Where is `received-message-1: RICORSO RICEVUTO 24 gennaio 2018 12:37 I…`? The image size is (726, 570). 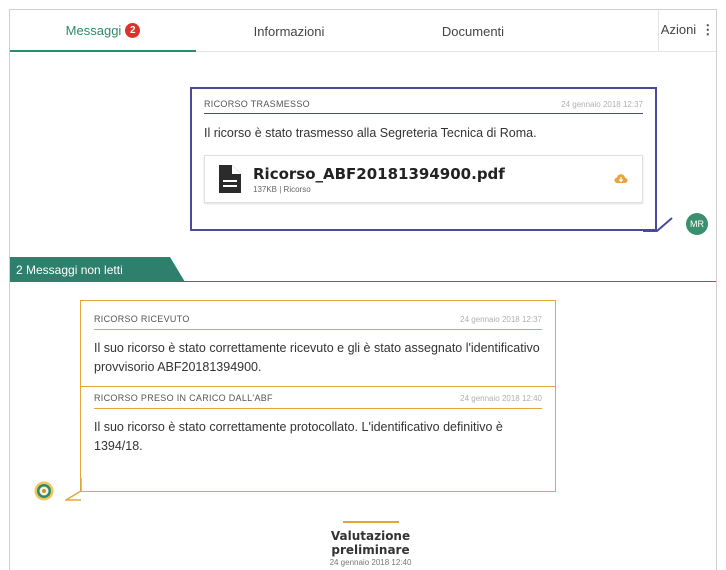 received-message-1: RICORSO RICEVUTO 24 gennaio 2018 12:37 I… is located at coordinates (318, 343).